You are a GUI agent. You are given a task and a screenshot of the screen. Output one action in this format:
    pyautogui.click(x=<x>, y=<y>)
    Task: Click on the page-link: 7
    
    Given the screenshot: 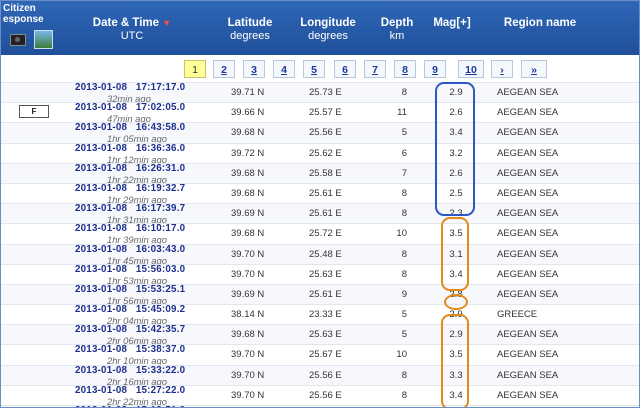 What is the action you would take?
    pyautogui.click(x=375, y=69)
    